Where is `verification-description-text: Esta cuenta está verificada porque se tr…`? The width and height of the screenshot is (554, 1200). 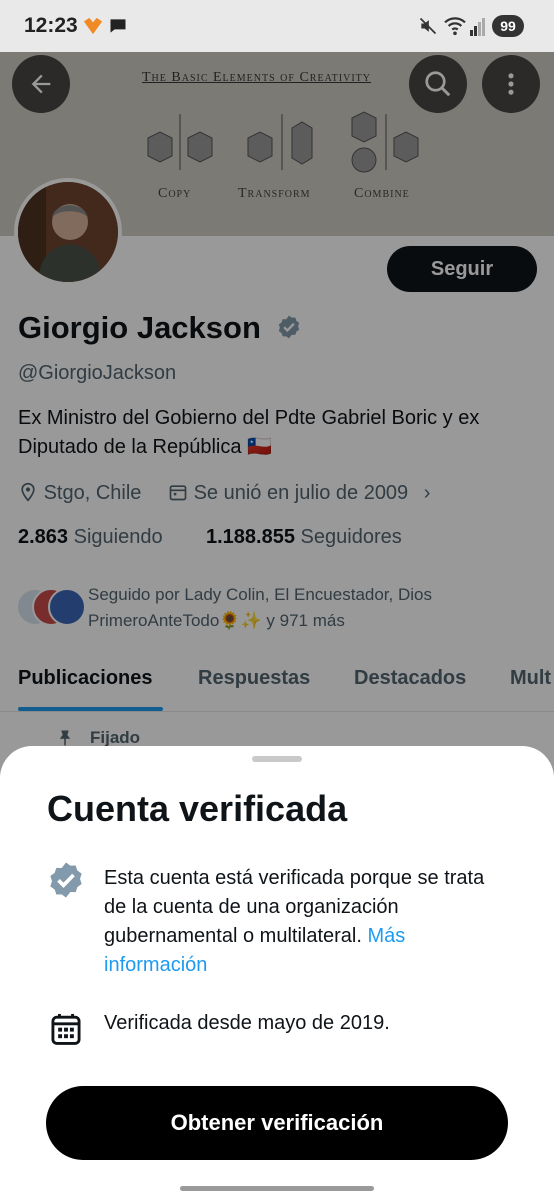 verification-description-text: Esta cuenta está verificada porque se tr… is located at coordinates (294, 907).